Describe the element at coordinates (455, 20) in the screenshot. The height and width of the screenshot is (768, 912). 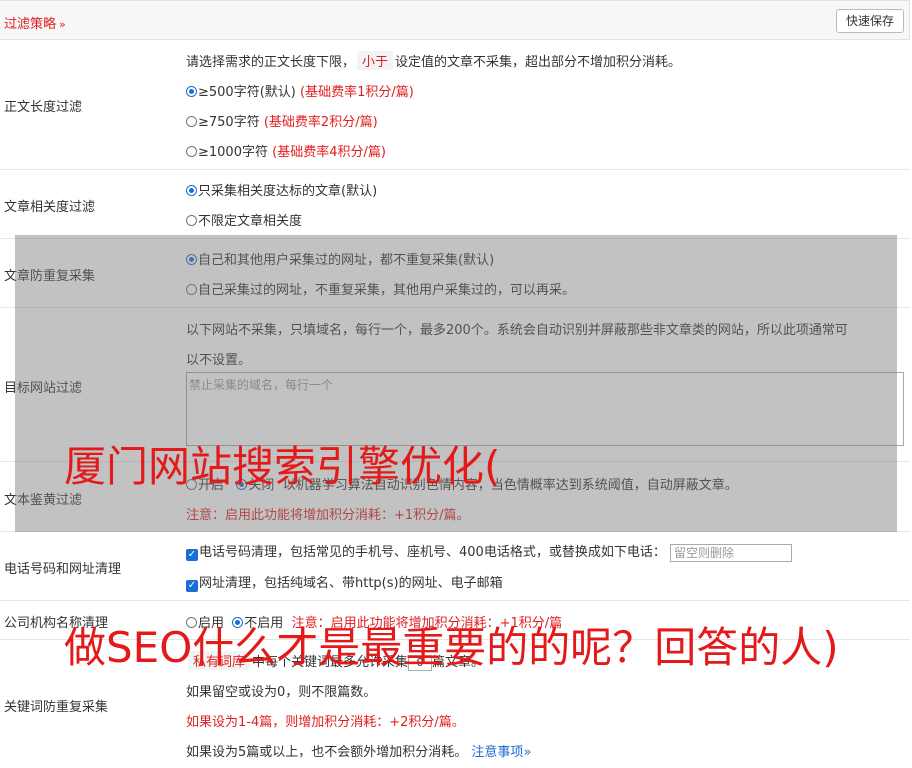
I see `filter-policy-header: 过滤策略» 快速保存` at that location.